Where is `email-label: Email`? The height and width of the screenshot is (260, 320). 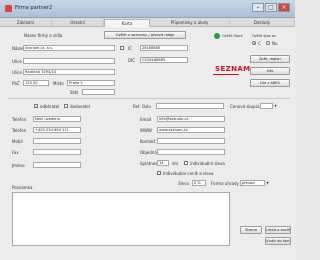 email-label: Email is located at coordinates (146, 119).